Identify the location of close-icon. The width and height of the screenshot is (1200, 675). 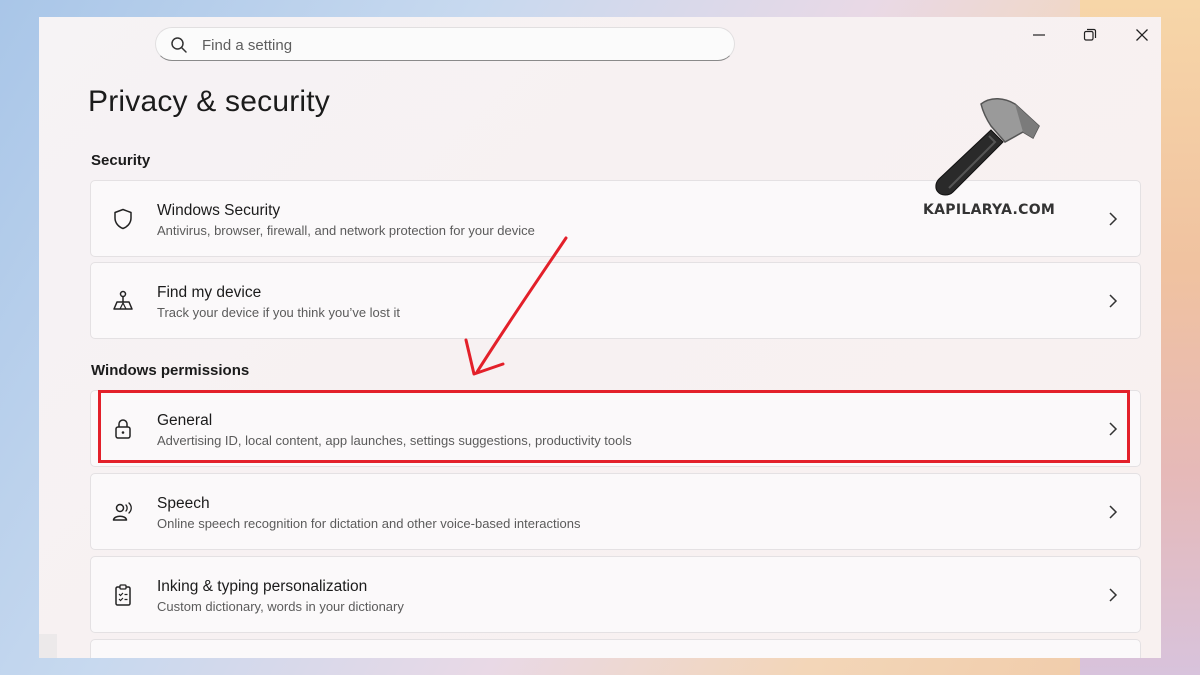
(1142, 35).